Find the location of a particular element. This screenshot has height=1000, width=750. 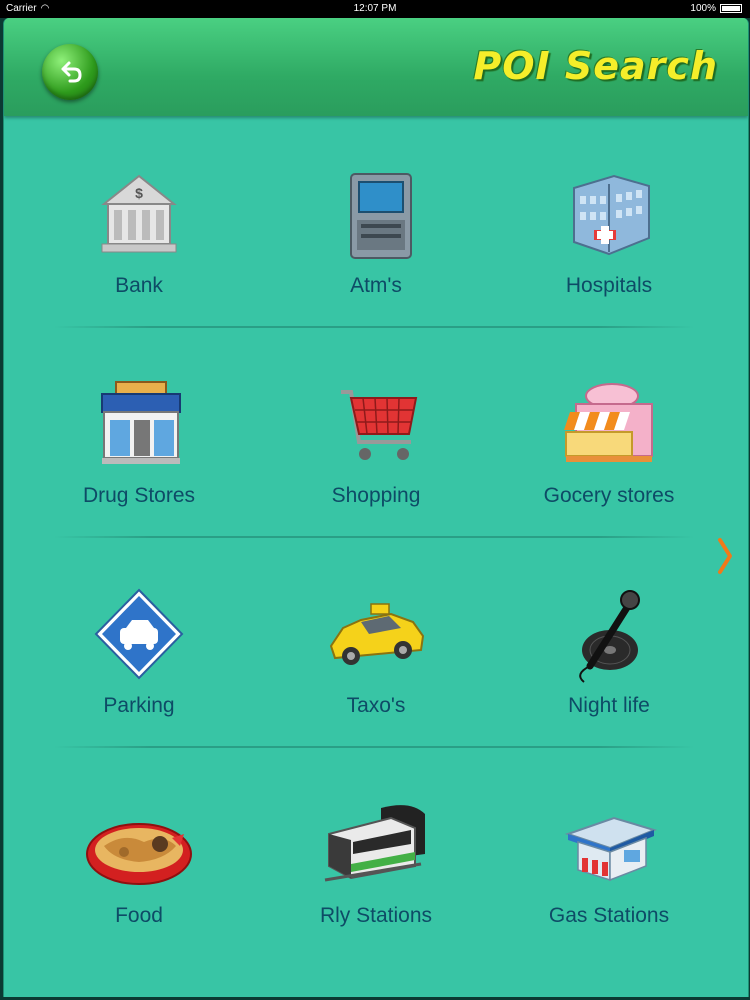

back-button is located at coordinates (70, 72).